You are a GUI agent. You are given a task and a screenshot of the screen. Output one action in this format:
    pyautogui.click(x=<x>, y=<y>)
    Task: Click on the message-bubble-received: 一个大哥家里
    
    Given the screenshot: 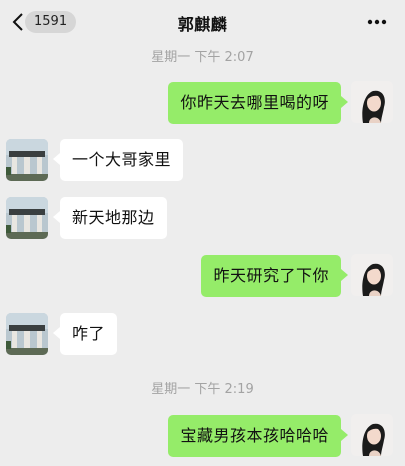 What is the action you would take?
    pyautogui.click(x=118, y=160)
    